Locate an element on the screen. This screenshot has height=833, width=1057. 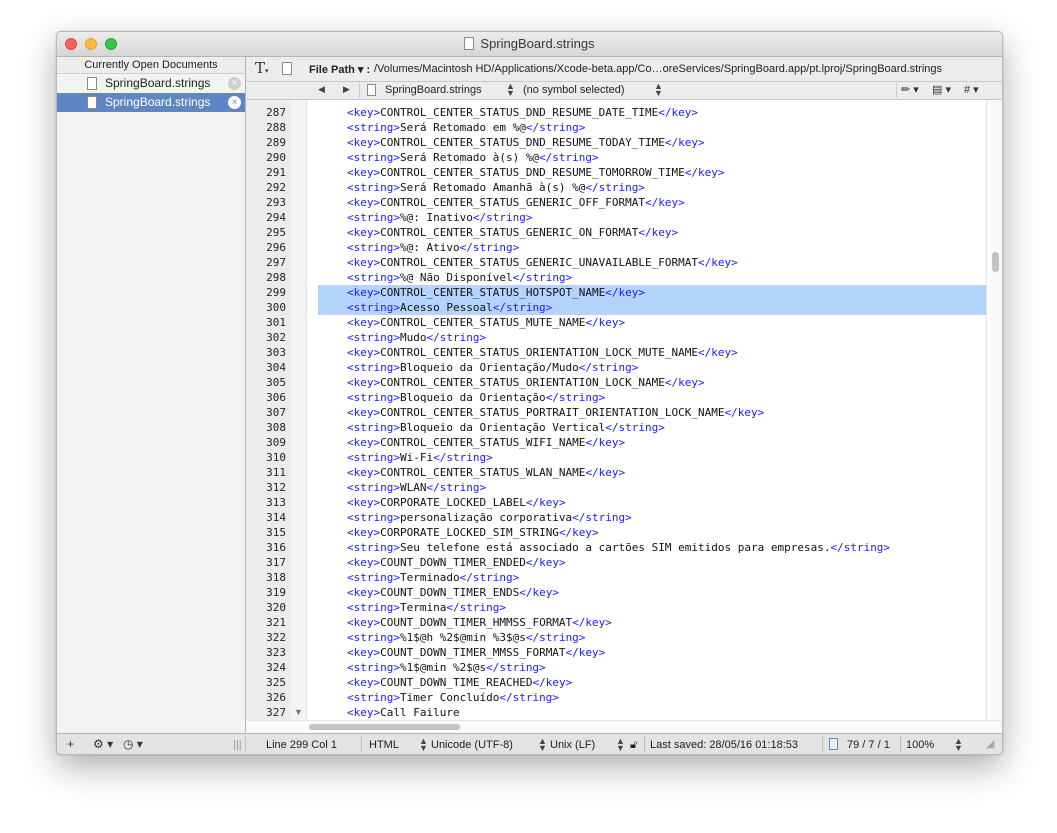
forward-arrow-icon: ▶ is located at coordinates (346, 89).